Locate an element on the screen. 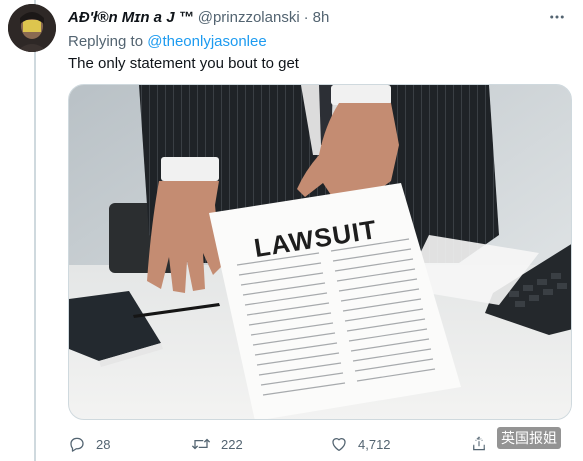 This screenshot has width=583, height=461. like-button: 4,712 is located at coordinates (360, 444).